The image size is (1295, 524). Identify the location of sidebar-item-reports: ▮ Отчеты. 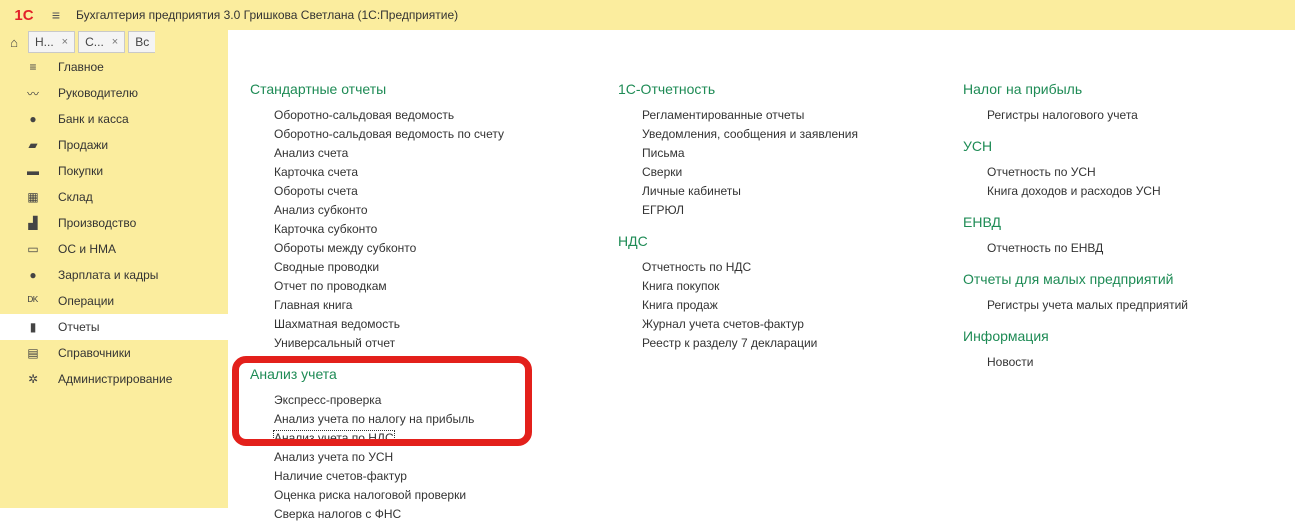
(114, 327).